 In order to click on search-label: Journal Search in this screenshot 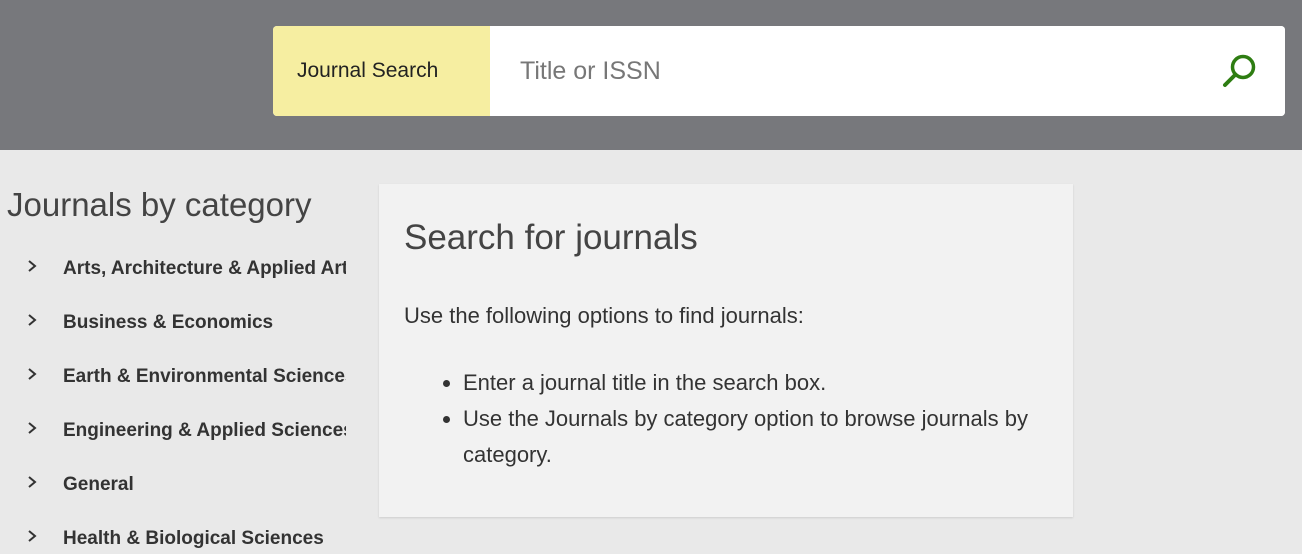, I will do `click(381, 71)`.